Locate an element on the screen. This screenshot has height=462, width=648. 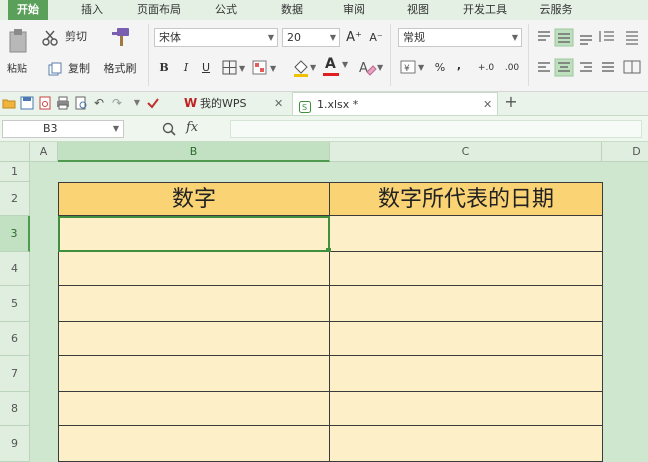
cell-c3 is located at coordinates (466, 234).